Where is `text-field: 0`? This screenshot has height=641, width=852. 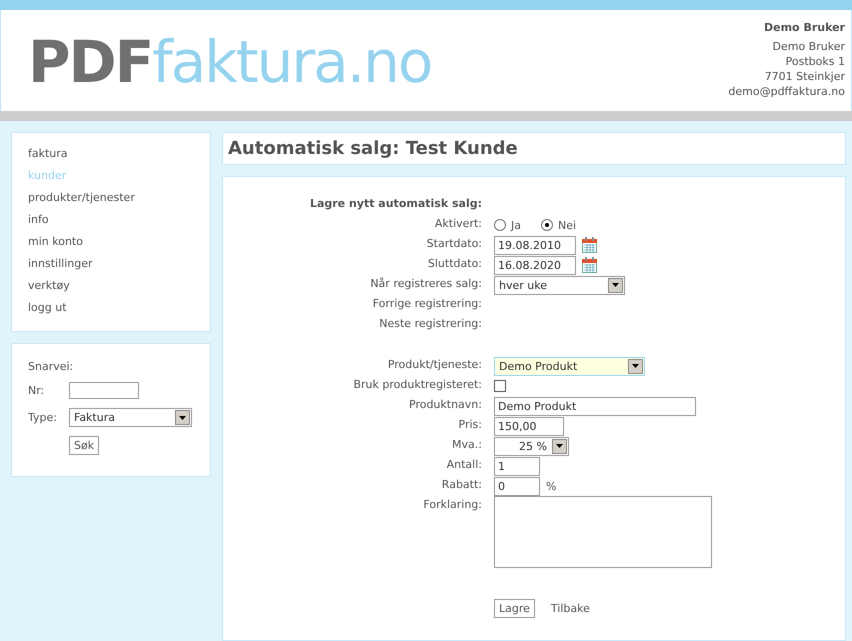
text-field: 0 is located at coordinates (517, 486).